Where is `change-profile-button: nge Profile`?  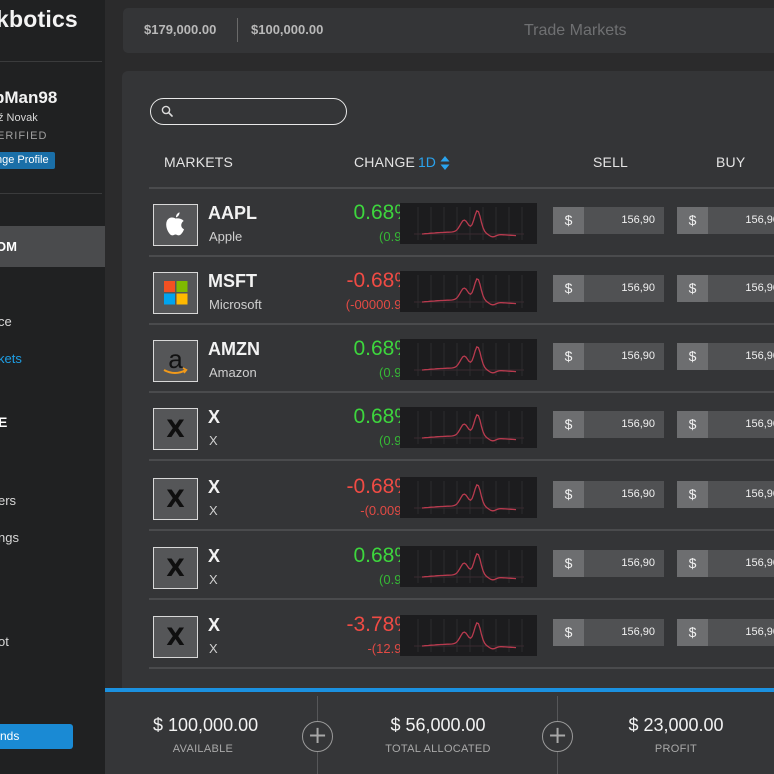 change-profile-button: nge Profile is located at coordinates (27, 160).